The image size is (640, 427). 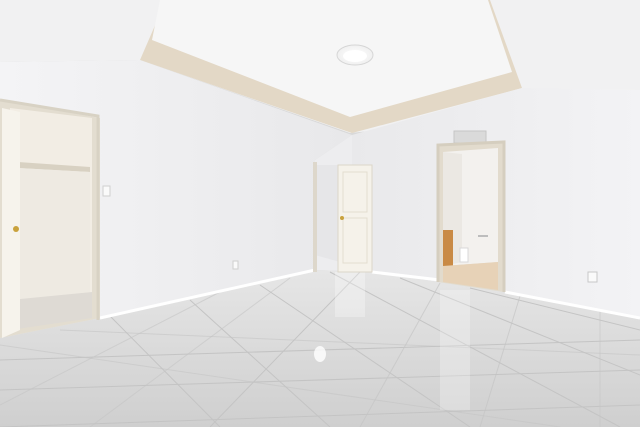 What do you see at coordinates (471, 216) in the screenshot?
I see `bathroom-doorway` at bounding box center [471, 216].